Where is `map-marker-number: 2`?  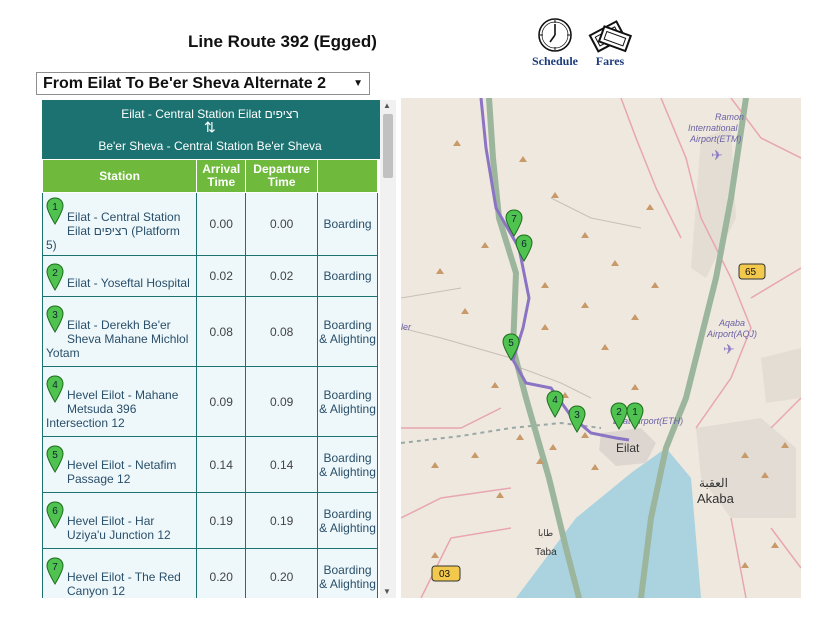 map-marker-number: 2 is located at coordinates (619, 412).